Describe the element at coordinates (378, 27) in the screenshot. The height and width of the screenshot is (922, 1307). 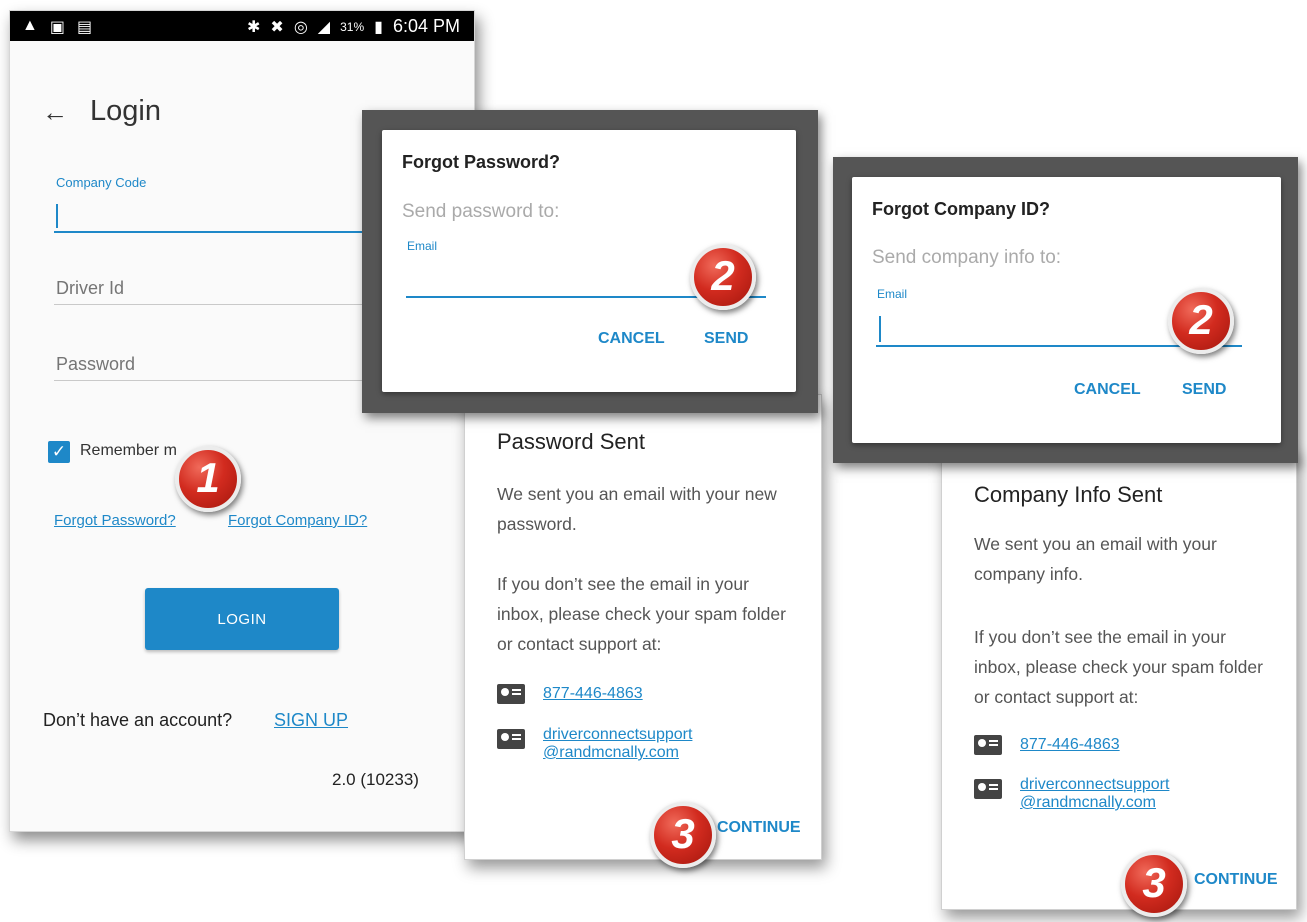
I see `battery-icon: ▮` at that location.